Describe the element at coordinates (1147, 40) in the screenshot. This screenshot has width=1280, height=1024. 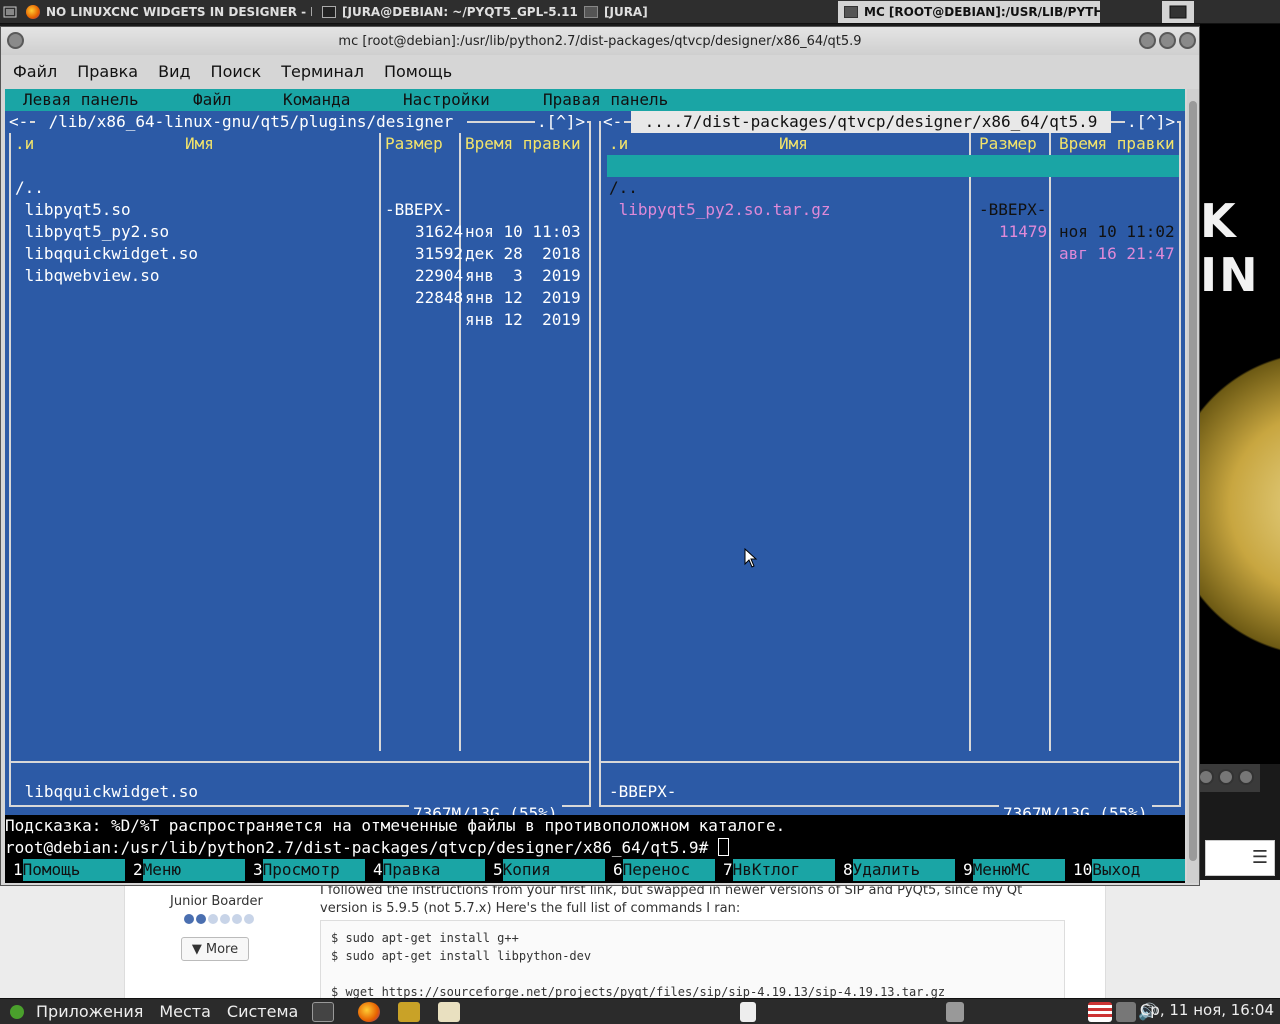
I see `minimize-button` at that location.